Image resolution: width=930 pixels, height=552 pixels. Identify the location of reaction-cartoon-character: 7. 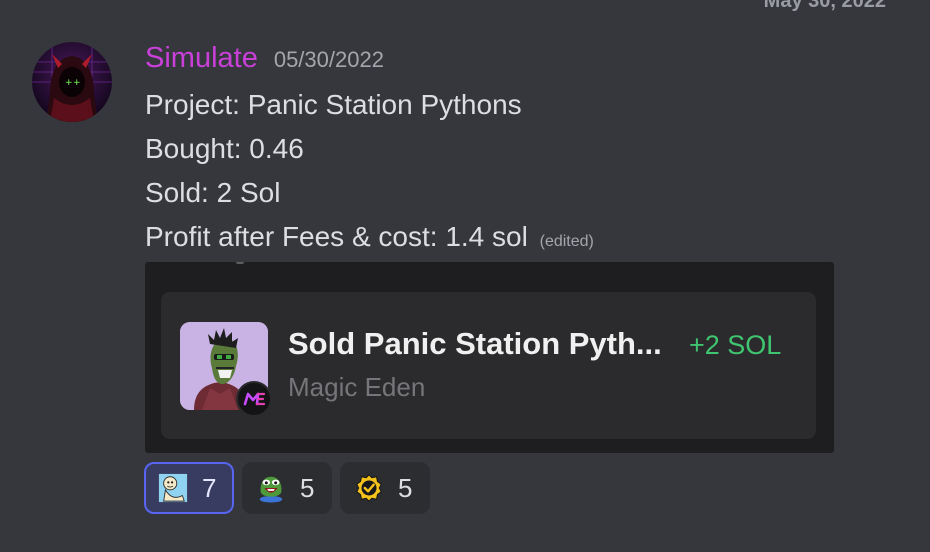
(189, 488).